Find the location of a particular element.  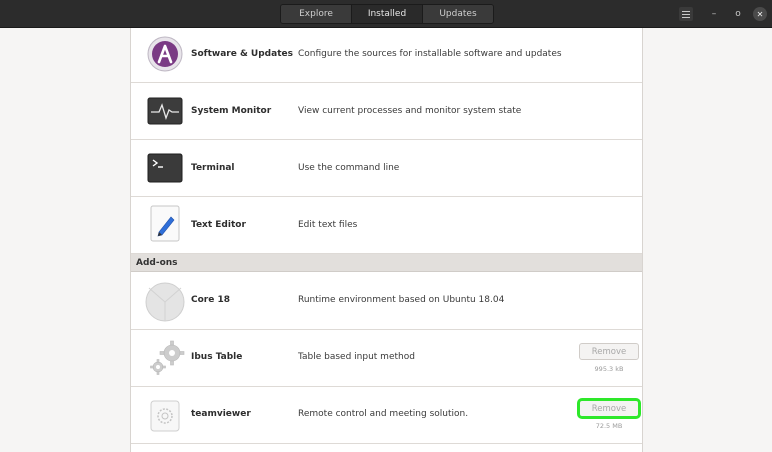

view-switcher: Explore Installed Updates is located at coordinates (387, 14).